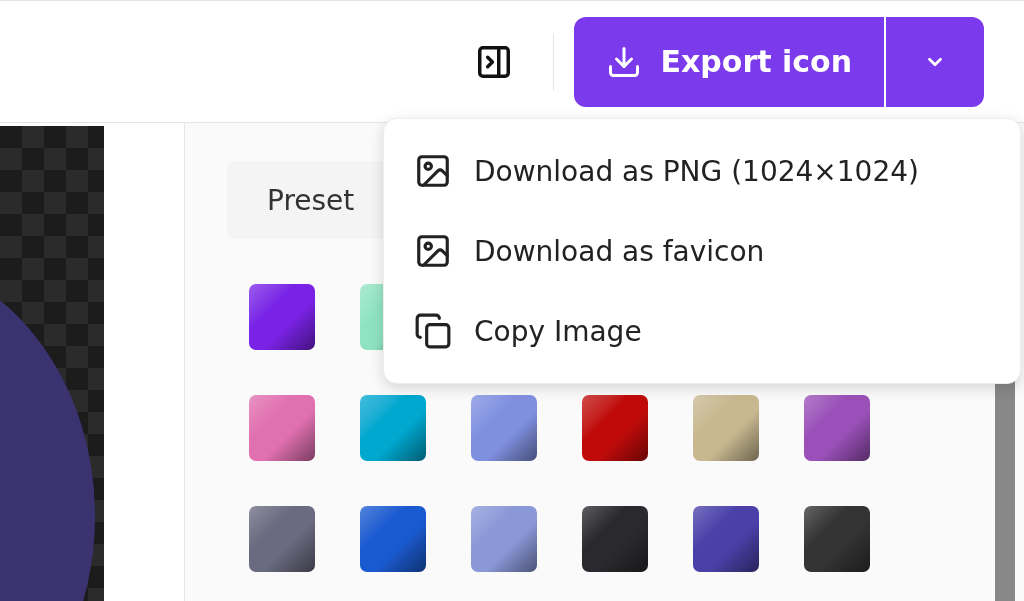 The height and width of the screenshot is (601, 1024). I want to click on scrollbar-thumb, so click(1005, 491).